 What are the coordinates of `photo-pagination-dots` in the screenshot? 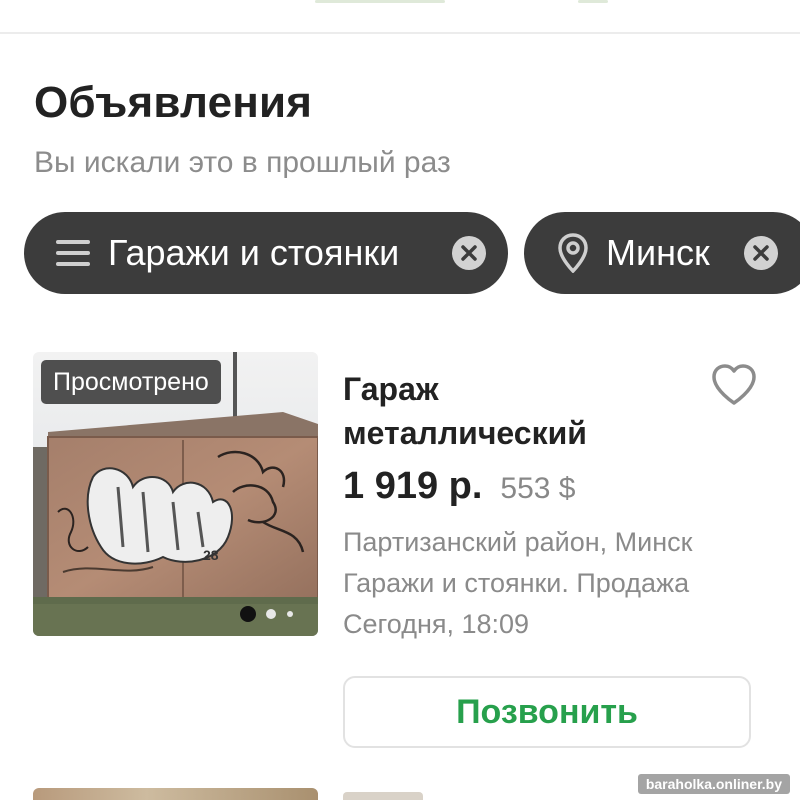 It's located at (266, 614).